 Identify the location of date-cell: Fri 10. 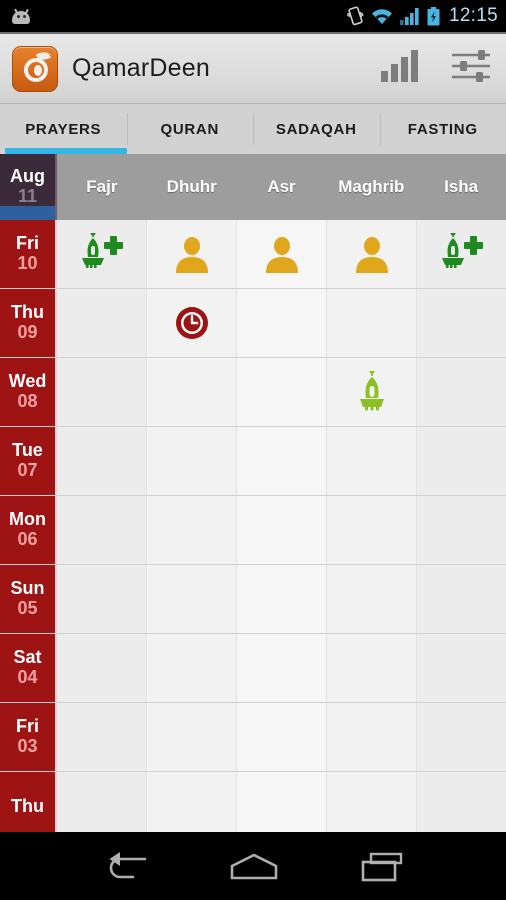
(28, 254).